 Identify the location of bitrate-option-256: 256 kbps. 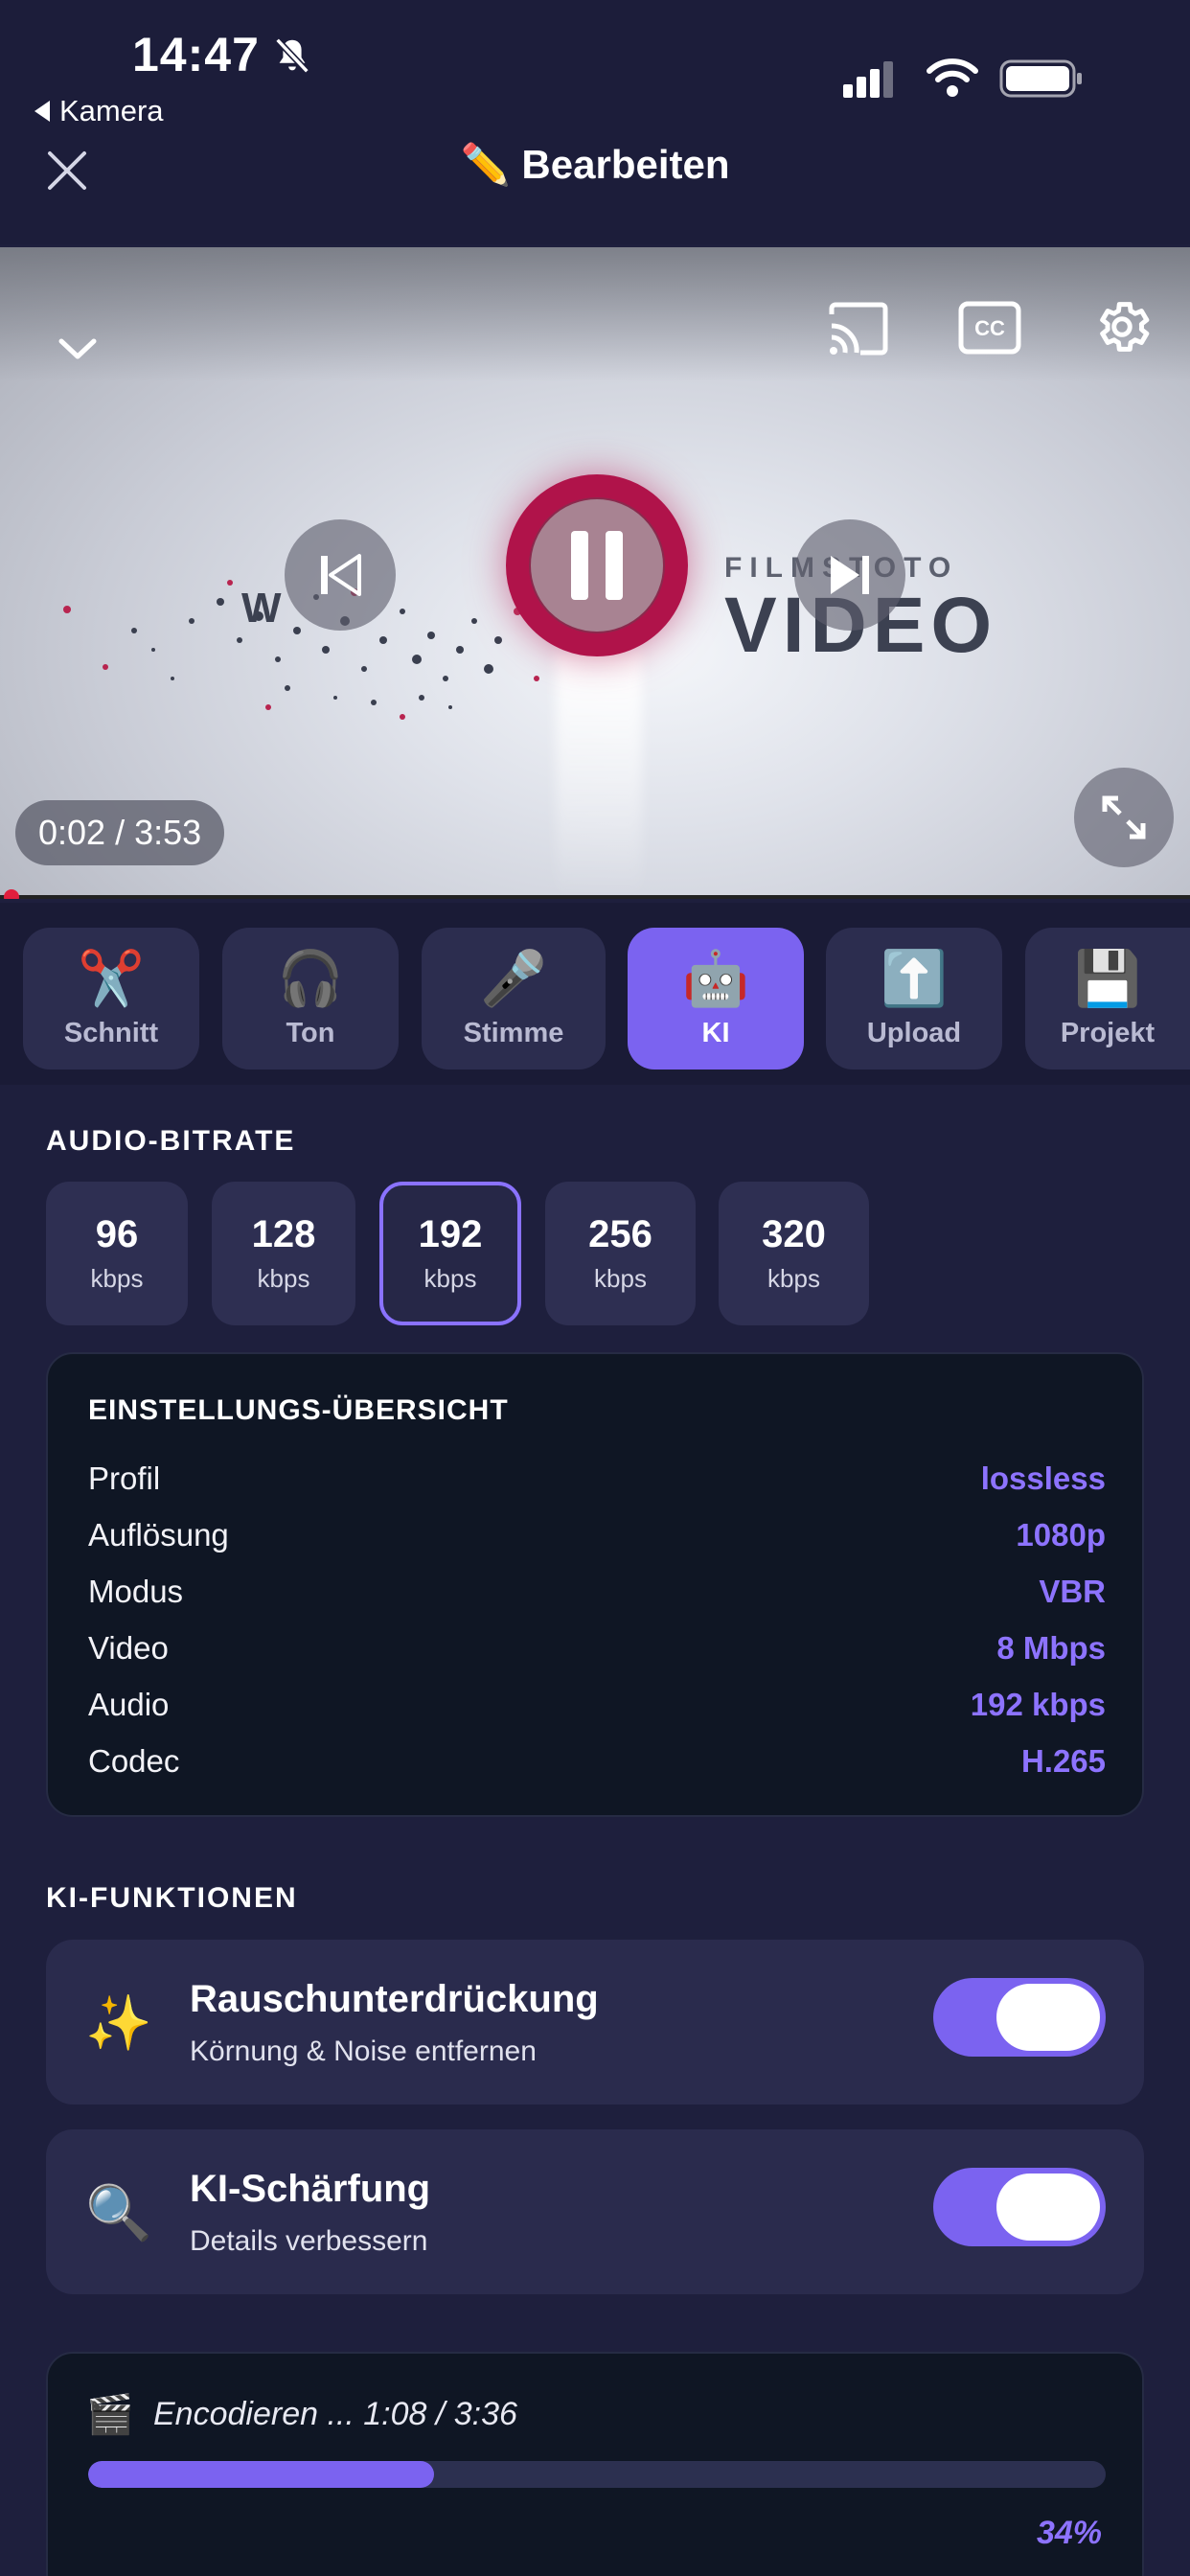
(621, 1253).